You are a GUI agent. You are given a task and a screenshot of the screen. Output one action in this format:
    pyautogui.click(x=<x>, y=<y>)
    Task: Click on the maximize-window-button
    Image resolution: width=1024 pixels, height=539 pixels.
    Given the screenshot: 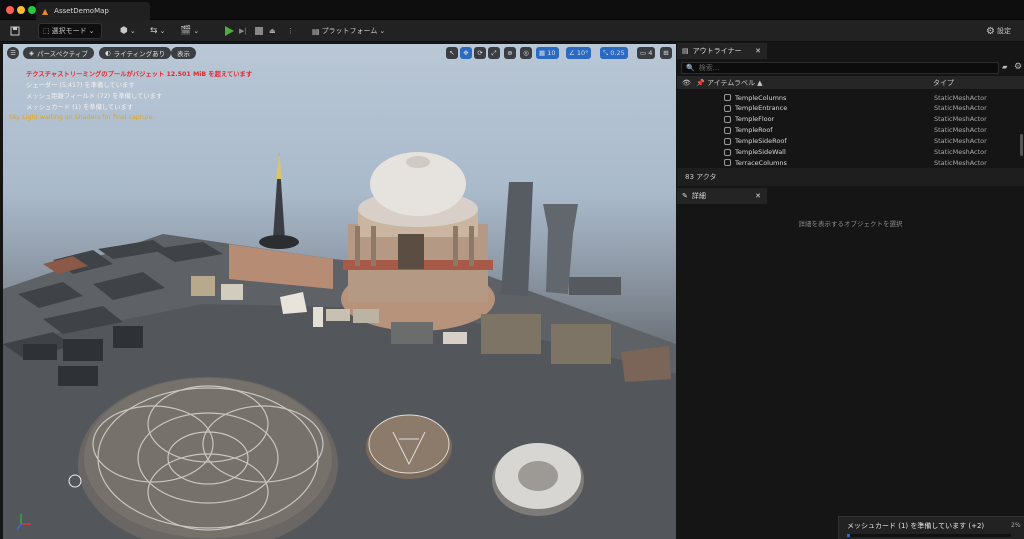 What is the action you would take?
    pyautogui.click(x=32, y=10)
    